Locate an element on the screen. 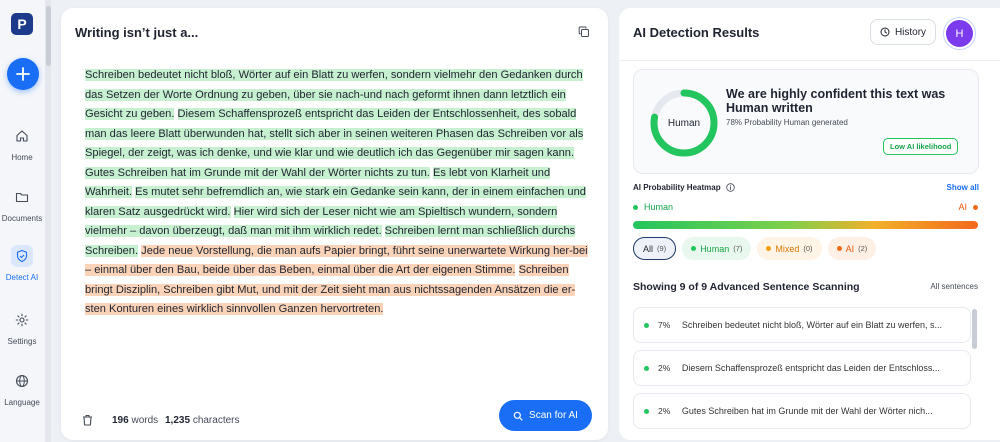  word-count-label: words is located at coordinates (145, 420).